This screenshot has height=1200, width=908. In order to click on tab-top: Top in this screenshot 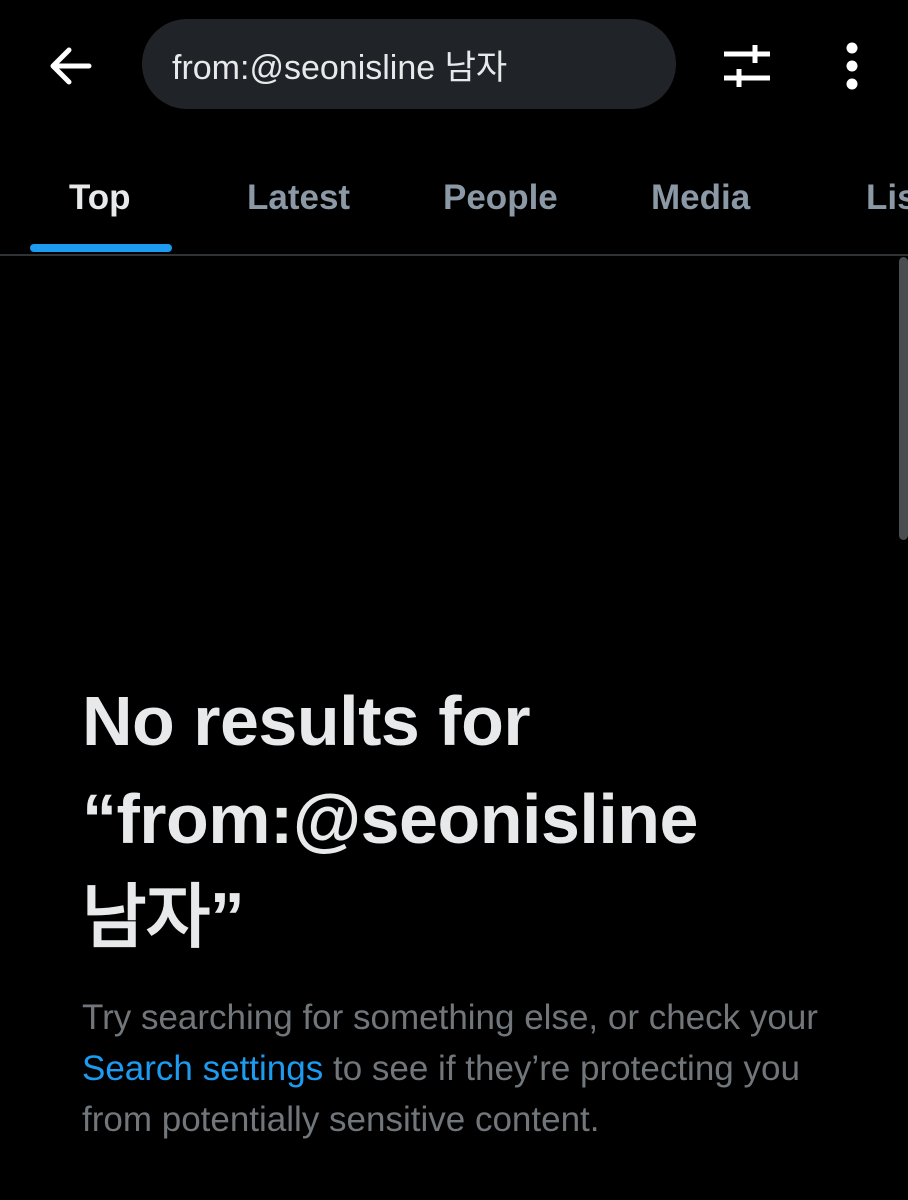, I will do `click(100, 202)`.